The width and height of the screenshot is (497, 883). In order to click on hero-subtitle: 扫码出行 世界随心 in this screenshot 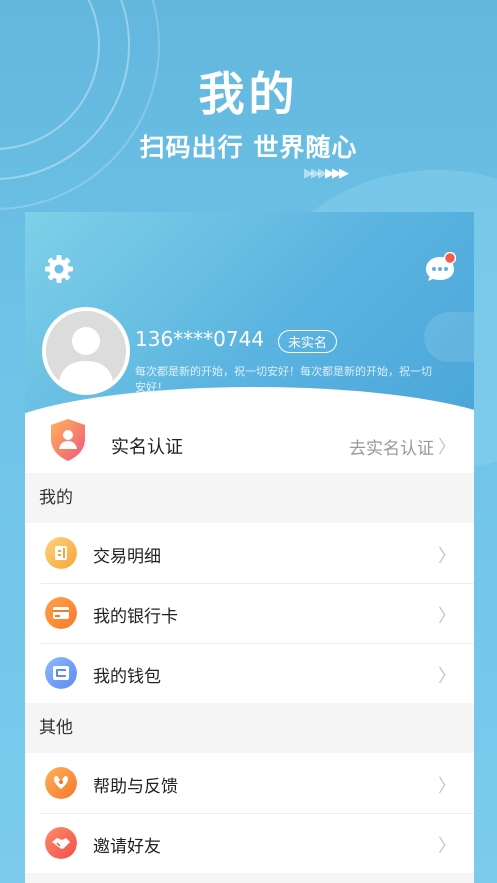, I will do `click(248, 147)`.